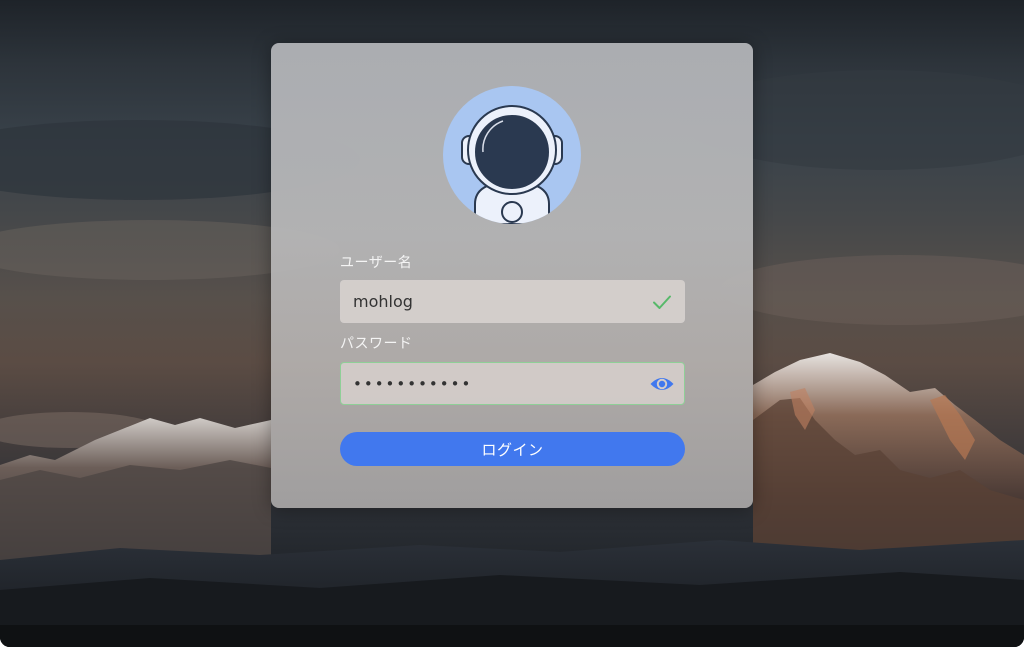 This screenshot has width=1024, height=647. What do you see at coordinates (498, 301) in the screenshot?
I see `username-input` at bounding box center [498, 301].